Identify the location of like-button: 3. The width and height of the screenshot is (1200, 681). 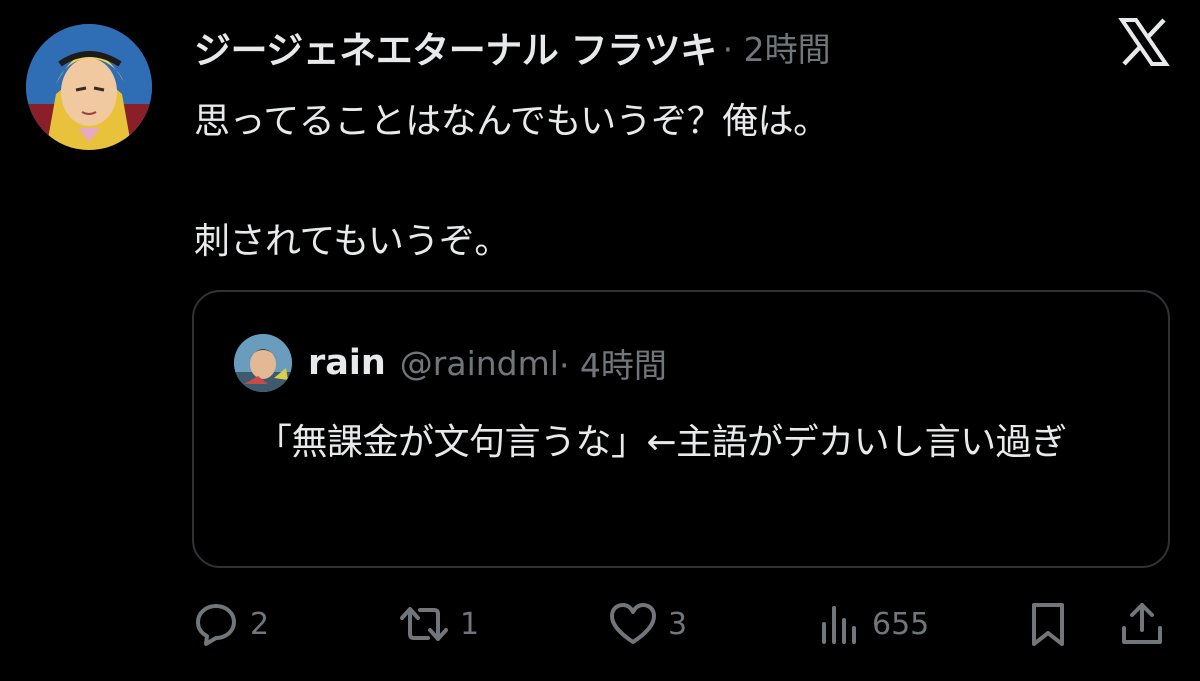
(647, 624).